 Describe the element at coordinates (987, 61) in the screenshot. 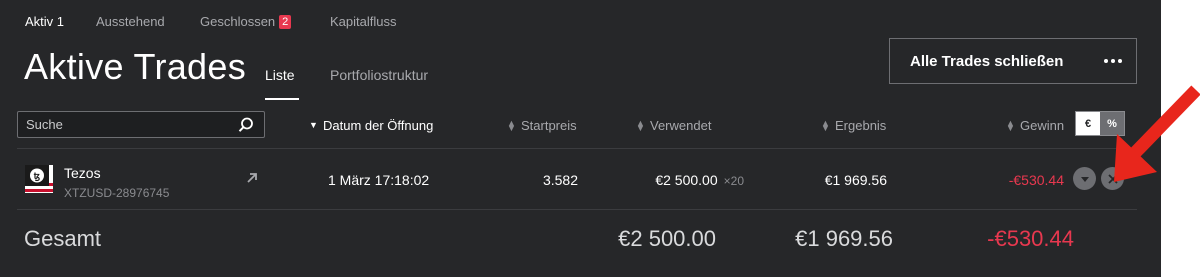

I see `close-all-trades-label: Alle Trades schließen` at that location.